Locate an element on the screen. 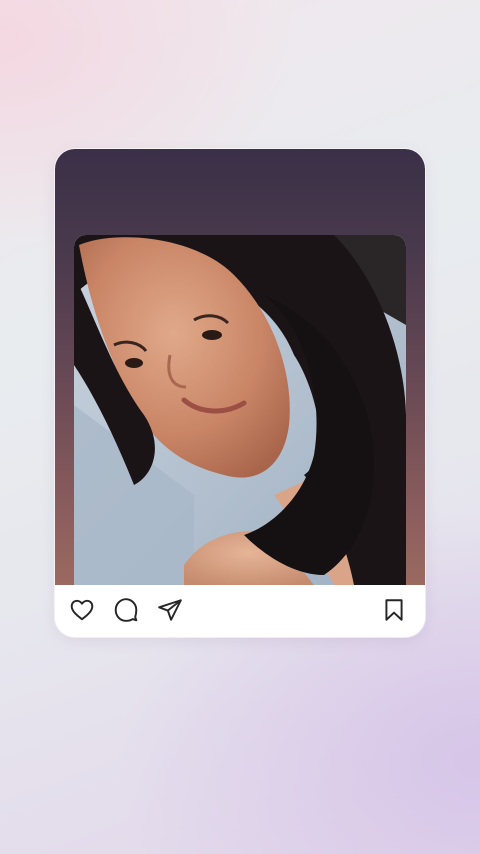 This screenshot has width=480, height=854. heart-icon is located at coordinates (82, 610).